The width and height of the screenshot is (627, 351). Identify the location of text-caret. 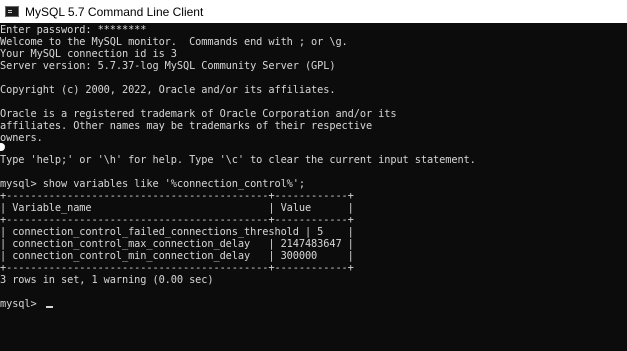
(49, 307).